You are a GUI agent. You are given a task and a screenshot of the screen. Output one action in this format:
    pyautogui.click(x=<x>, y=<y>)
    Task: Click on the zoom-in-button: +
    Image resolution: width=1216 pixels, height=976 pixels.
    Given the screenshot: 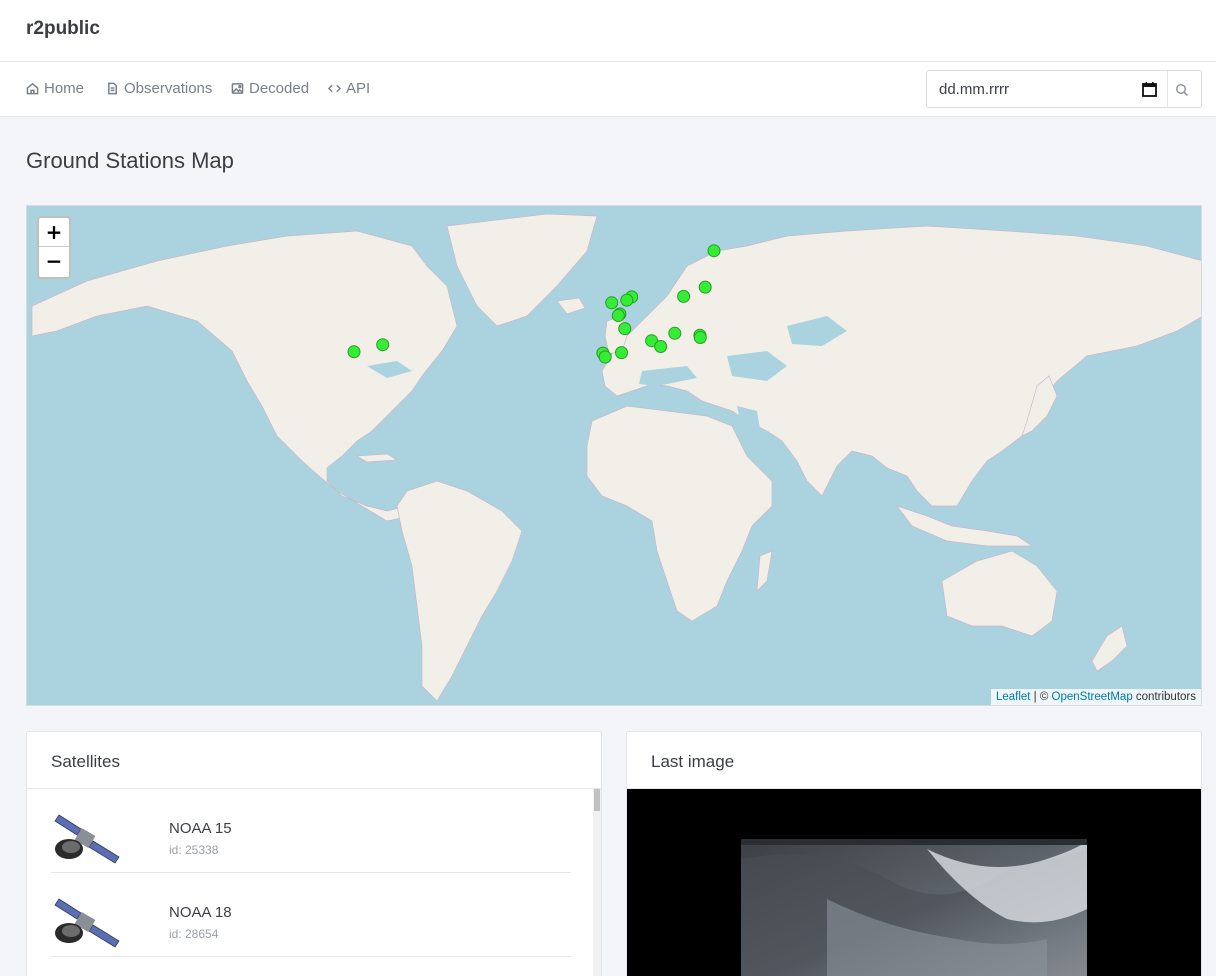 What is the action you would take?
    pyautogui.click(x=54, y=232)
    